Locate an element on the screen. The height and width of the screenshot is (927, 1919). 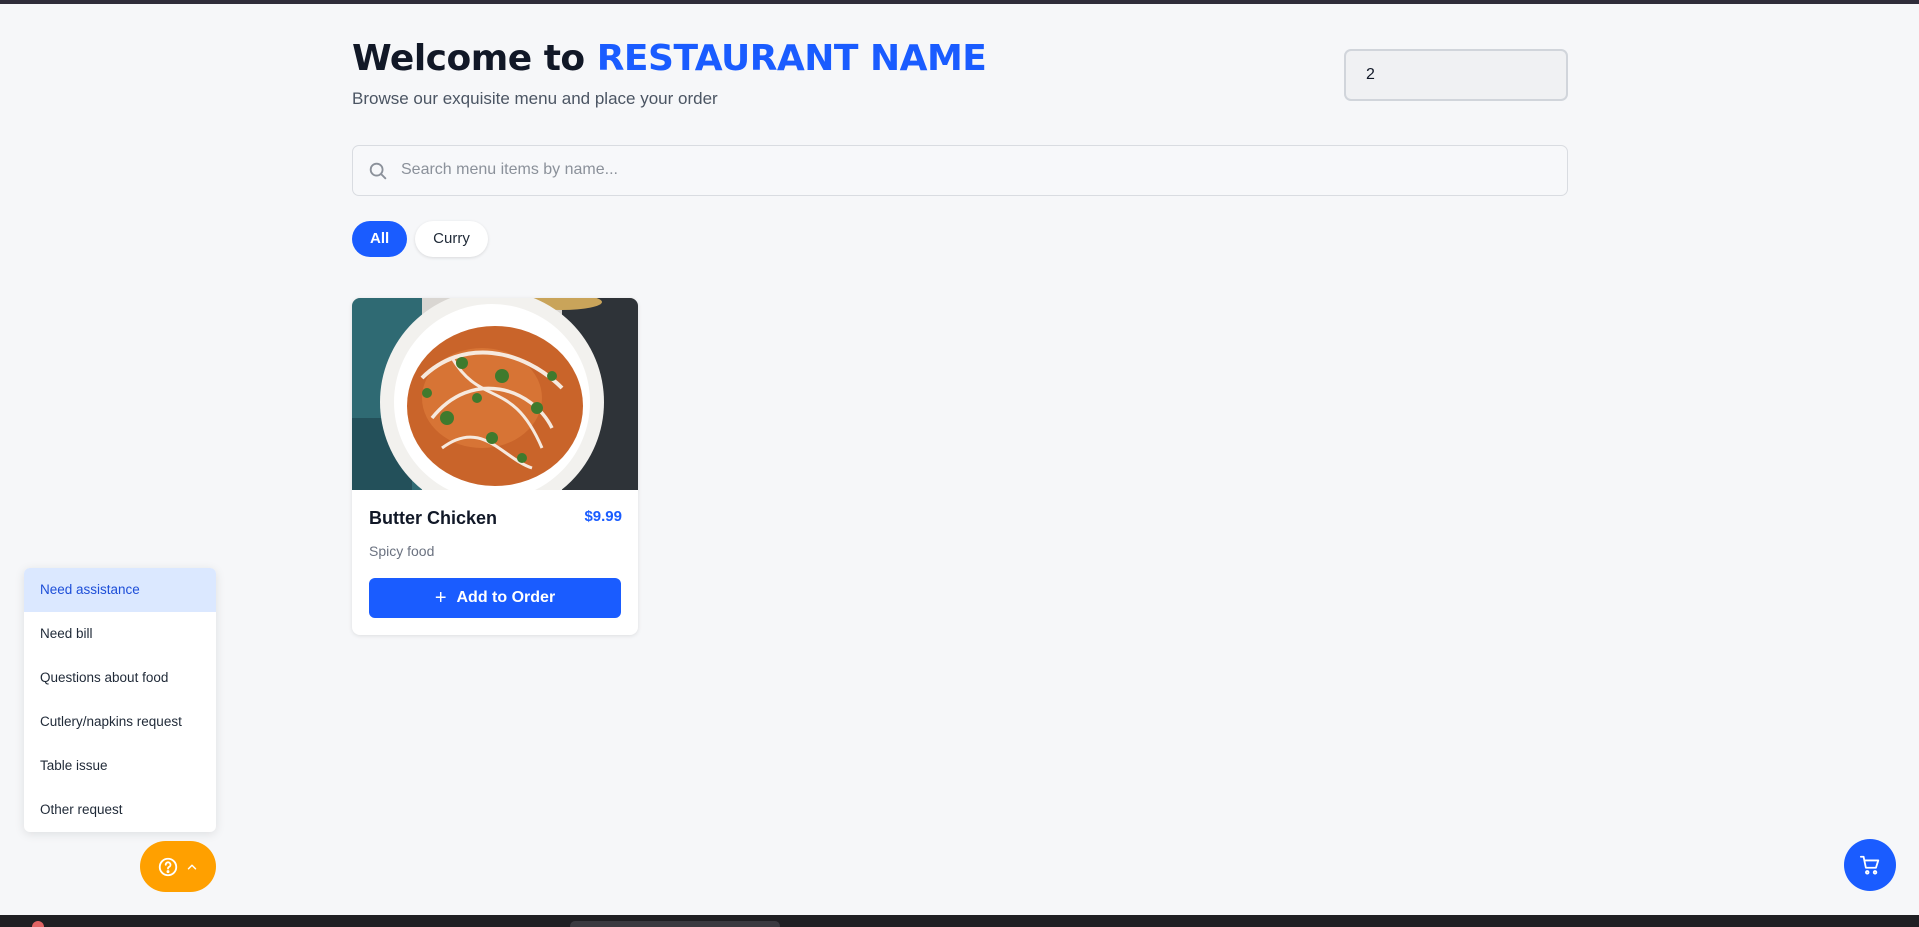
window-top-strip is located at coordinates (959, 2).